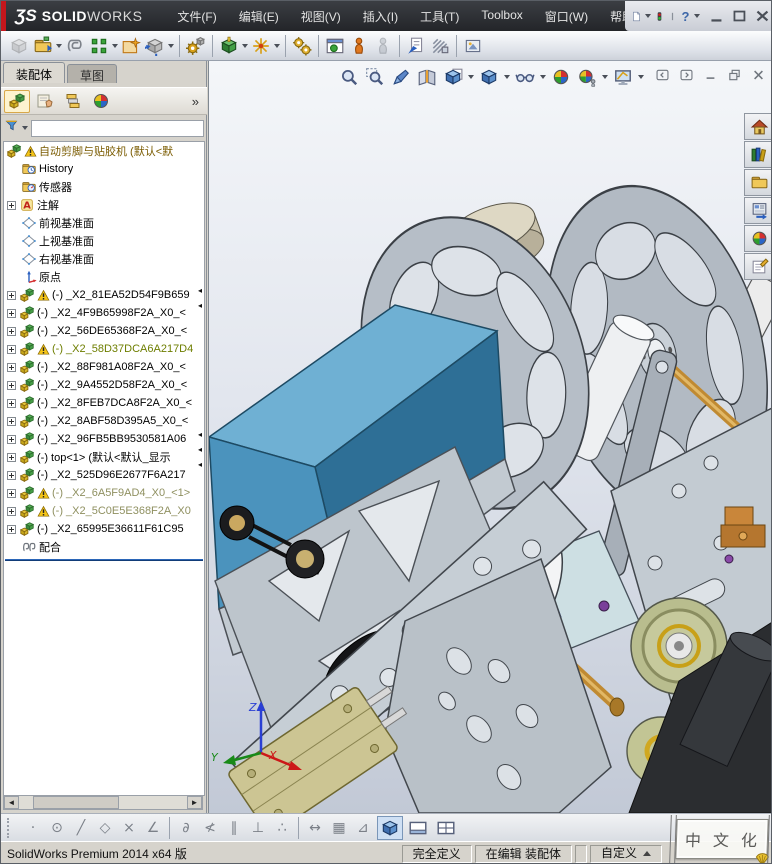 This screenshot has height=864, width=772. Describe the element at coordinates (104, 560) in the screenshot. I see `rollback-bar` at that location.